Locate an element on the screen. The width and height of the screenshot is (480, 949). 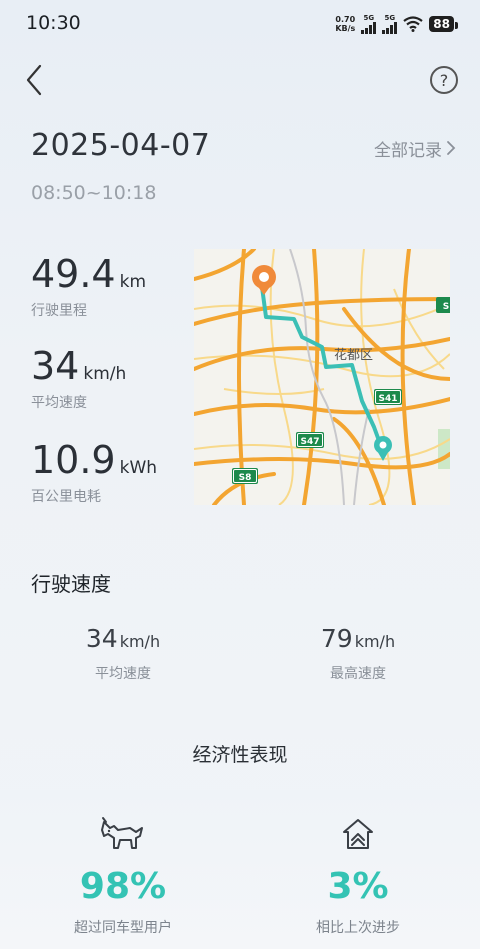
route-map: 花都区 S41 S47 S8 S is located at coordinates (322, 377).